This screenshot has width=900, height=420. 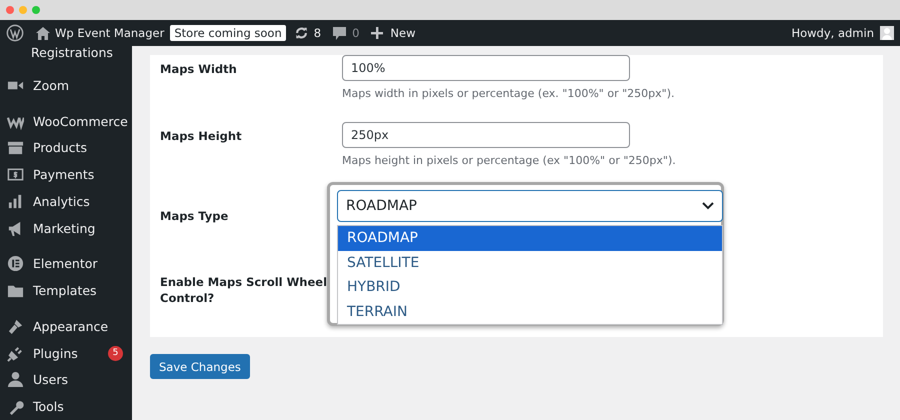 What do you see at coordinates (80, 121) in the screenshot?
I see `menu-link: WooCommerce` at bounding box center [80, 121].